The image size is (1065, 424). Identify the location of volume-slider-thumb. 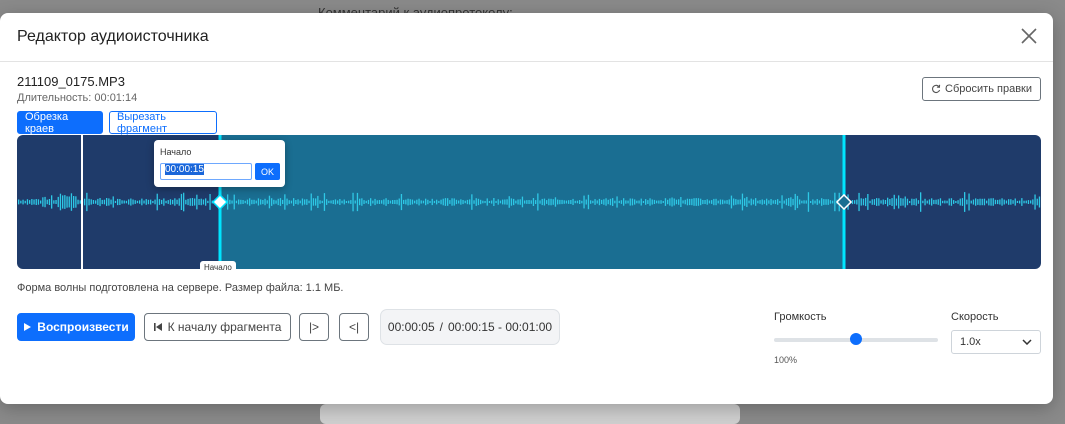
(856, 339).